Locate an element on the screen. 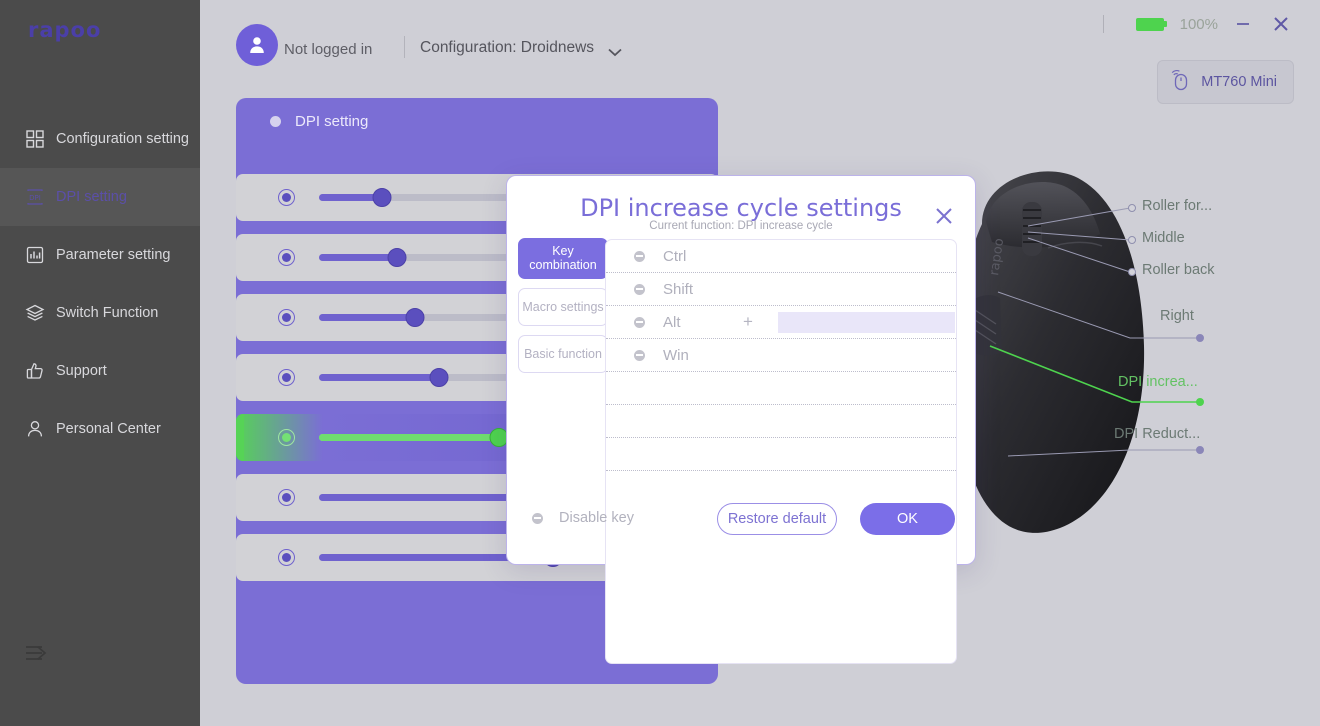 The image size is (1320, 726). disable-key-dot-icon is located at coordinates (537, 518).